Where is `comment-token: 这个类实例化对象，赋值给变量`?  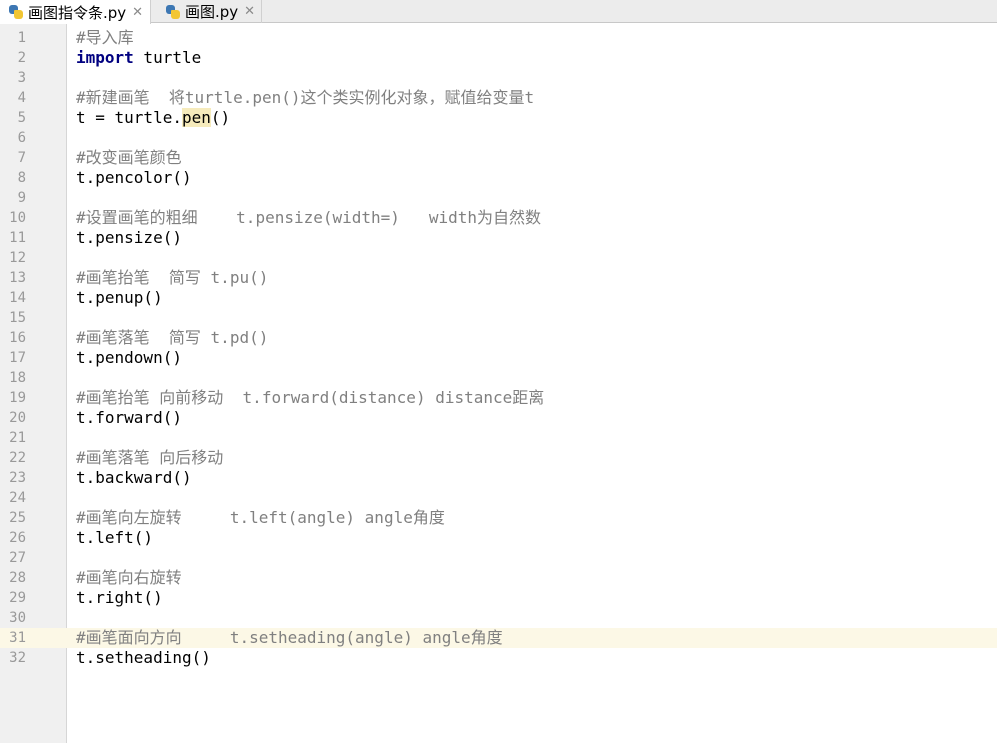 comment-token: 这个类实例化对象，赋值给变量 is located at coordinates (412, 97).